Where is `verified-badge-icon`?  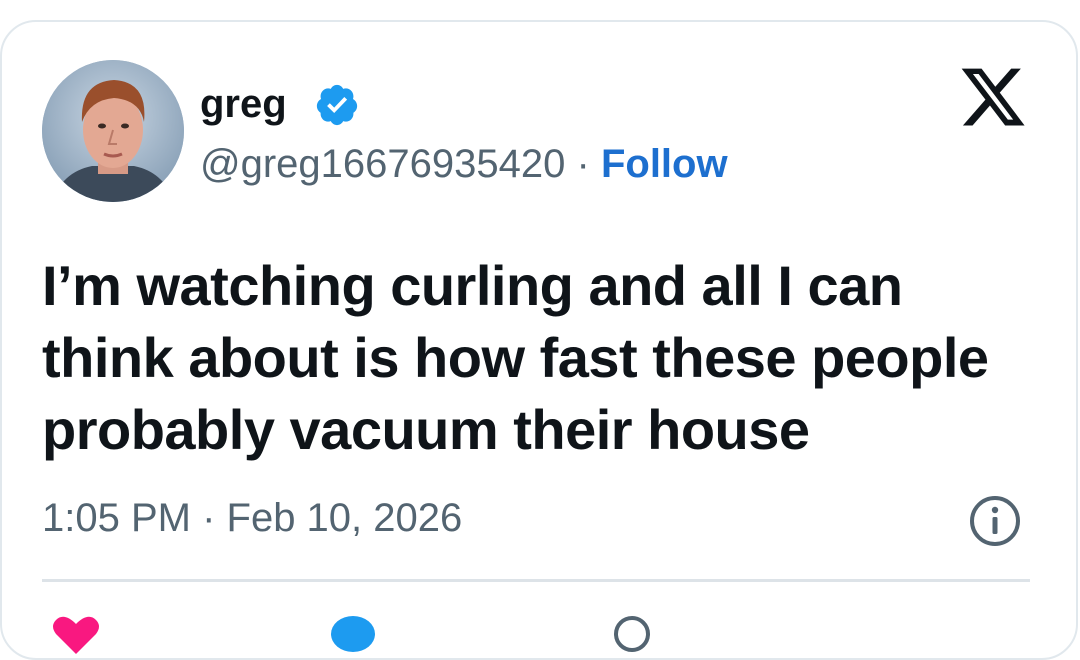 verified-badge-icon is located at coordinates (337, 105).